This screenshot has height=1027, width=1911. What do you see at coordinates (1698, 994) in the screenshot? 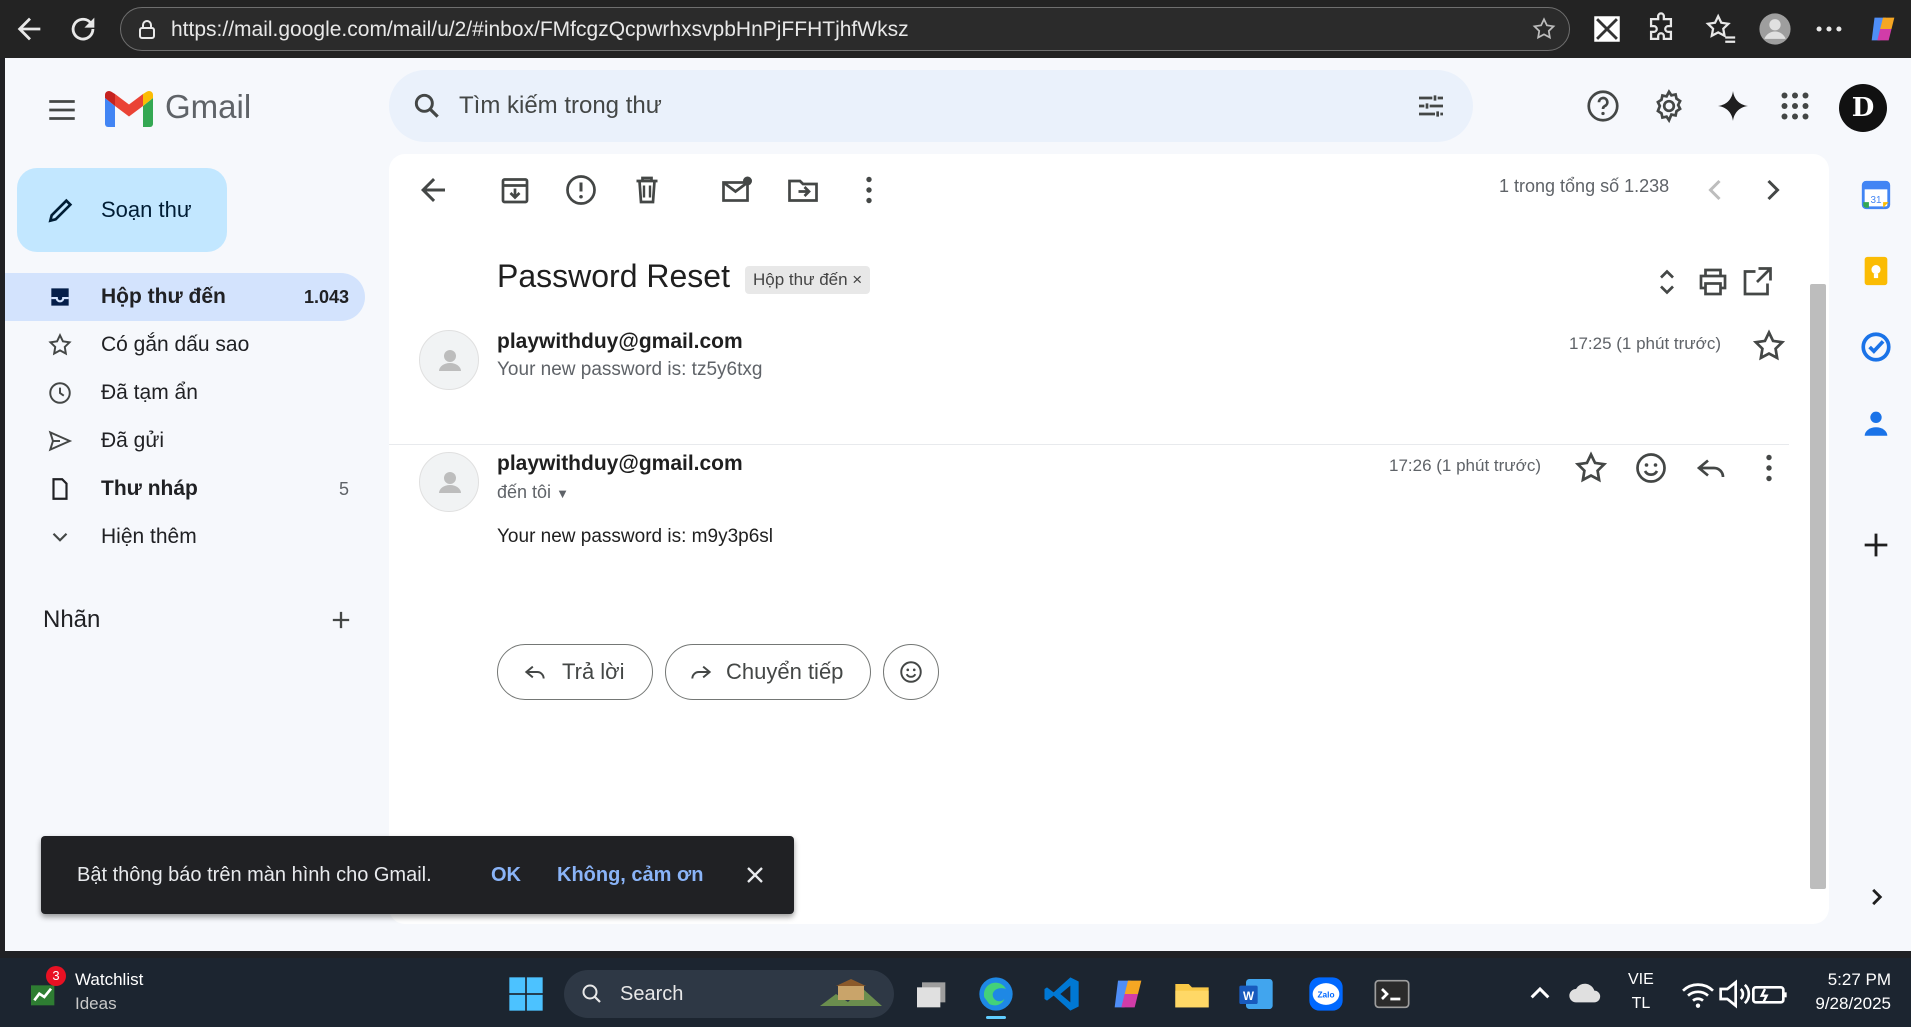
I see `wifi-icon` at bounding box center [1698, 994].